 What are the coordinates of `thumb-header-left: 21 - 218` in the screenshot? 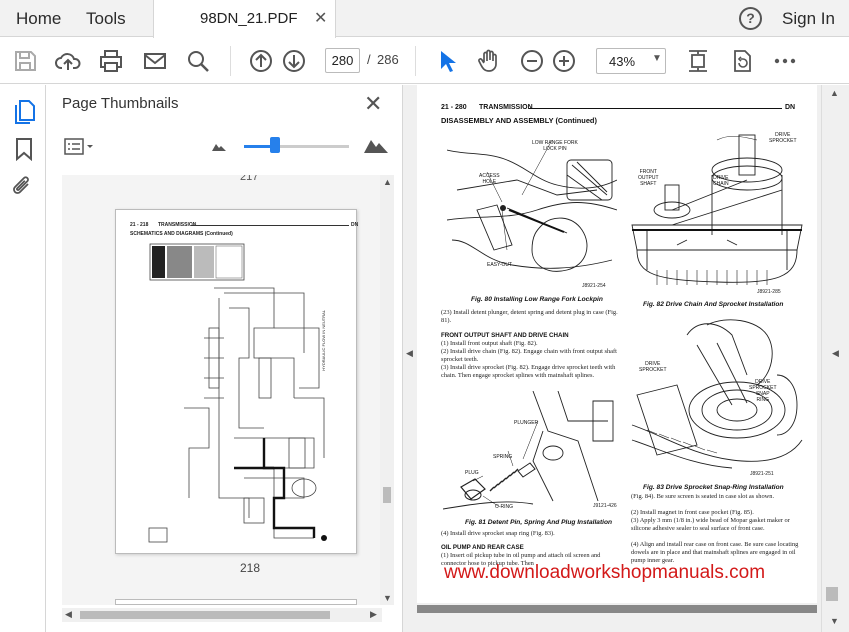 It's located at (139, 225).